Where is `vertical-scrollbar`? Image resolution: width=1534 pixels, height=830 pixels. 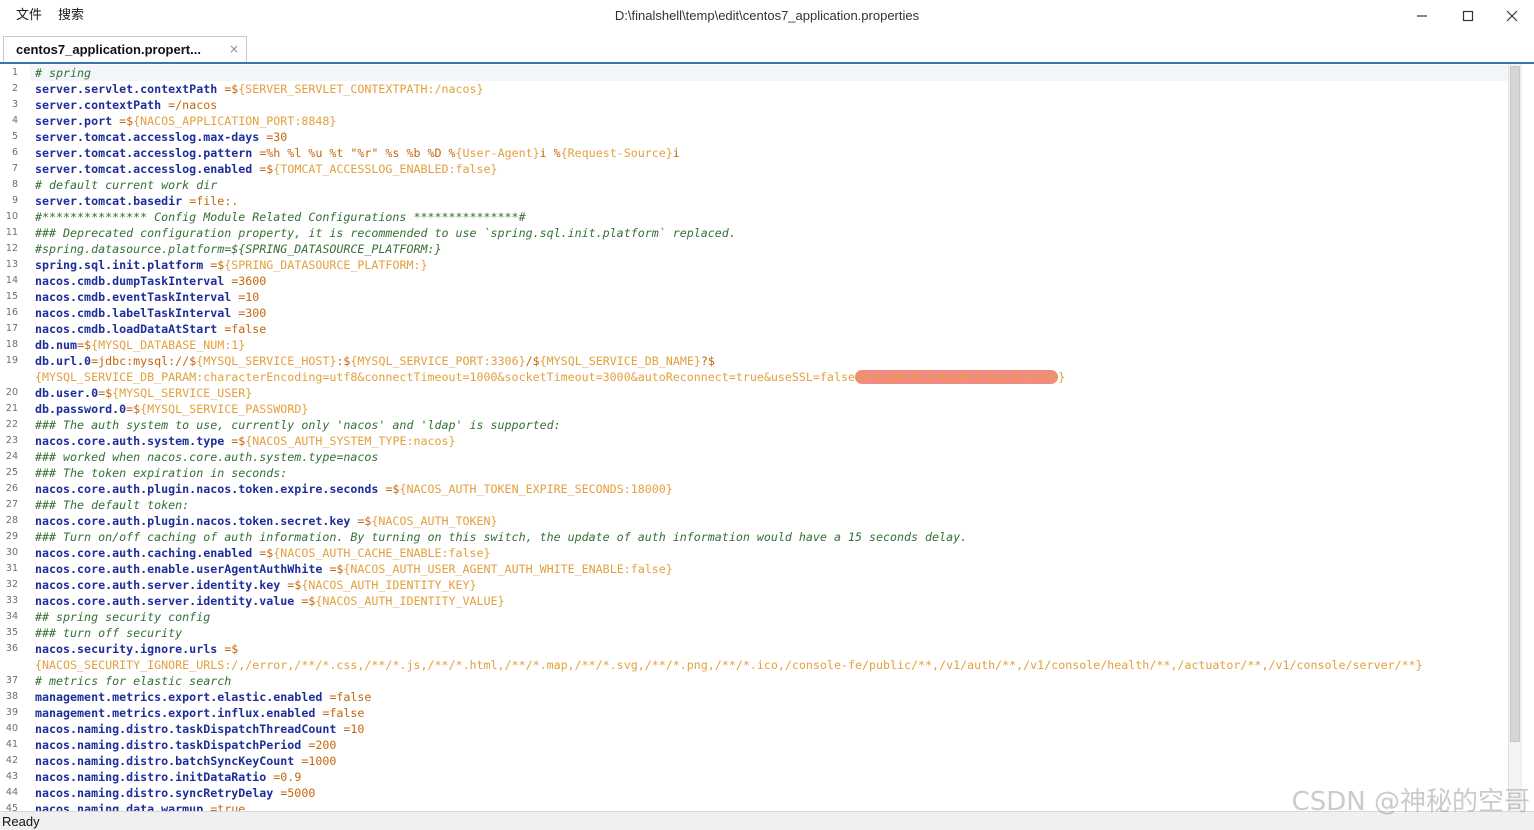 vertical-scrollbar is located at coordinates (1514, 437).